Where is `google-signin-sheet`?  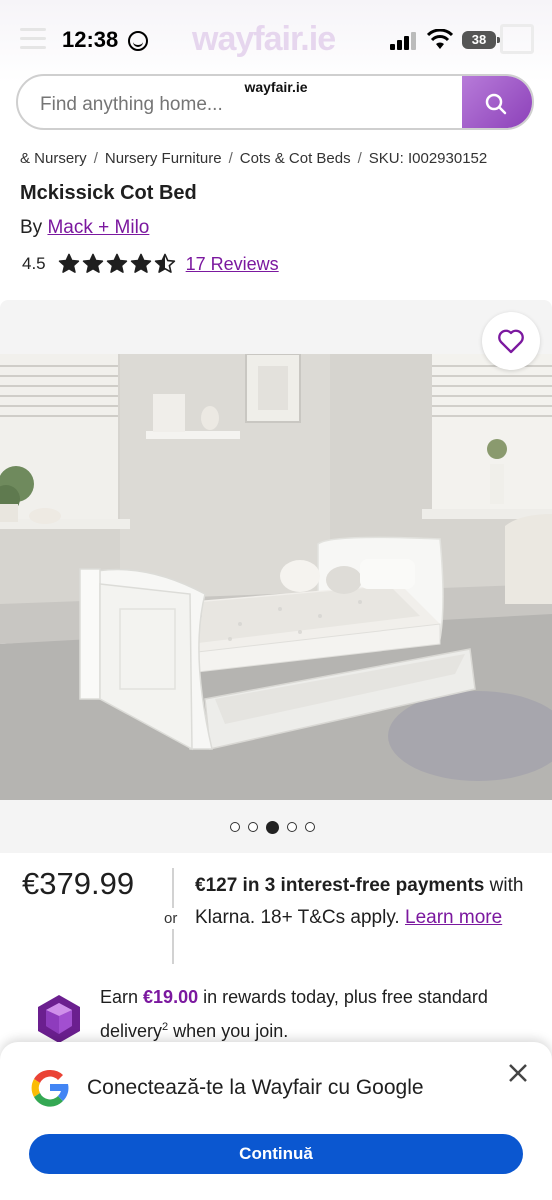 google-signin-sheet is located at coordinates (276, 1121).